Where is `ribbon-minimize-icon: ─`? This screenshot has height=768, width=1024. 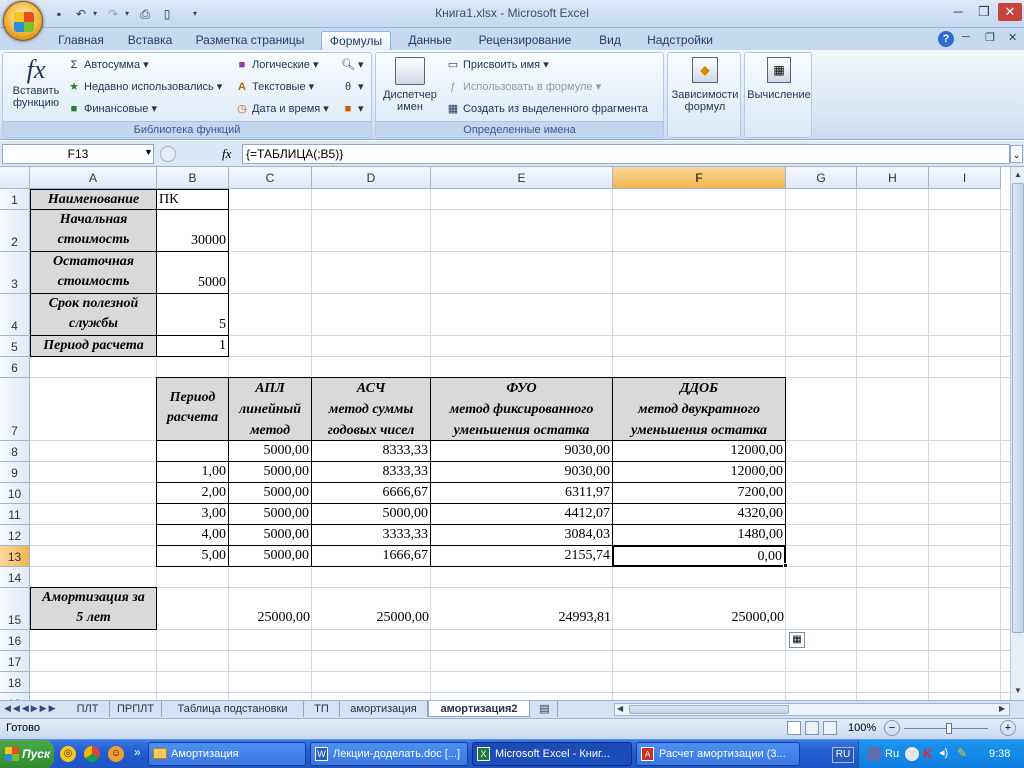
ribbon-minimize-icon: ─ is located at coordinates (966, 37).